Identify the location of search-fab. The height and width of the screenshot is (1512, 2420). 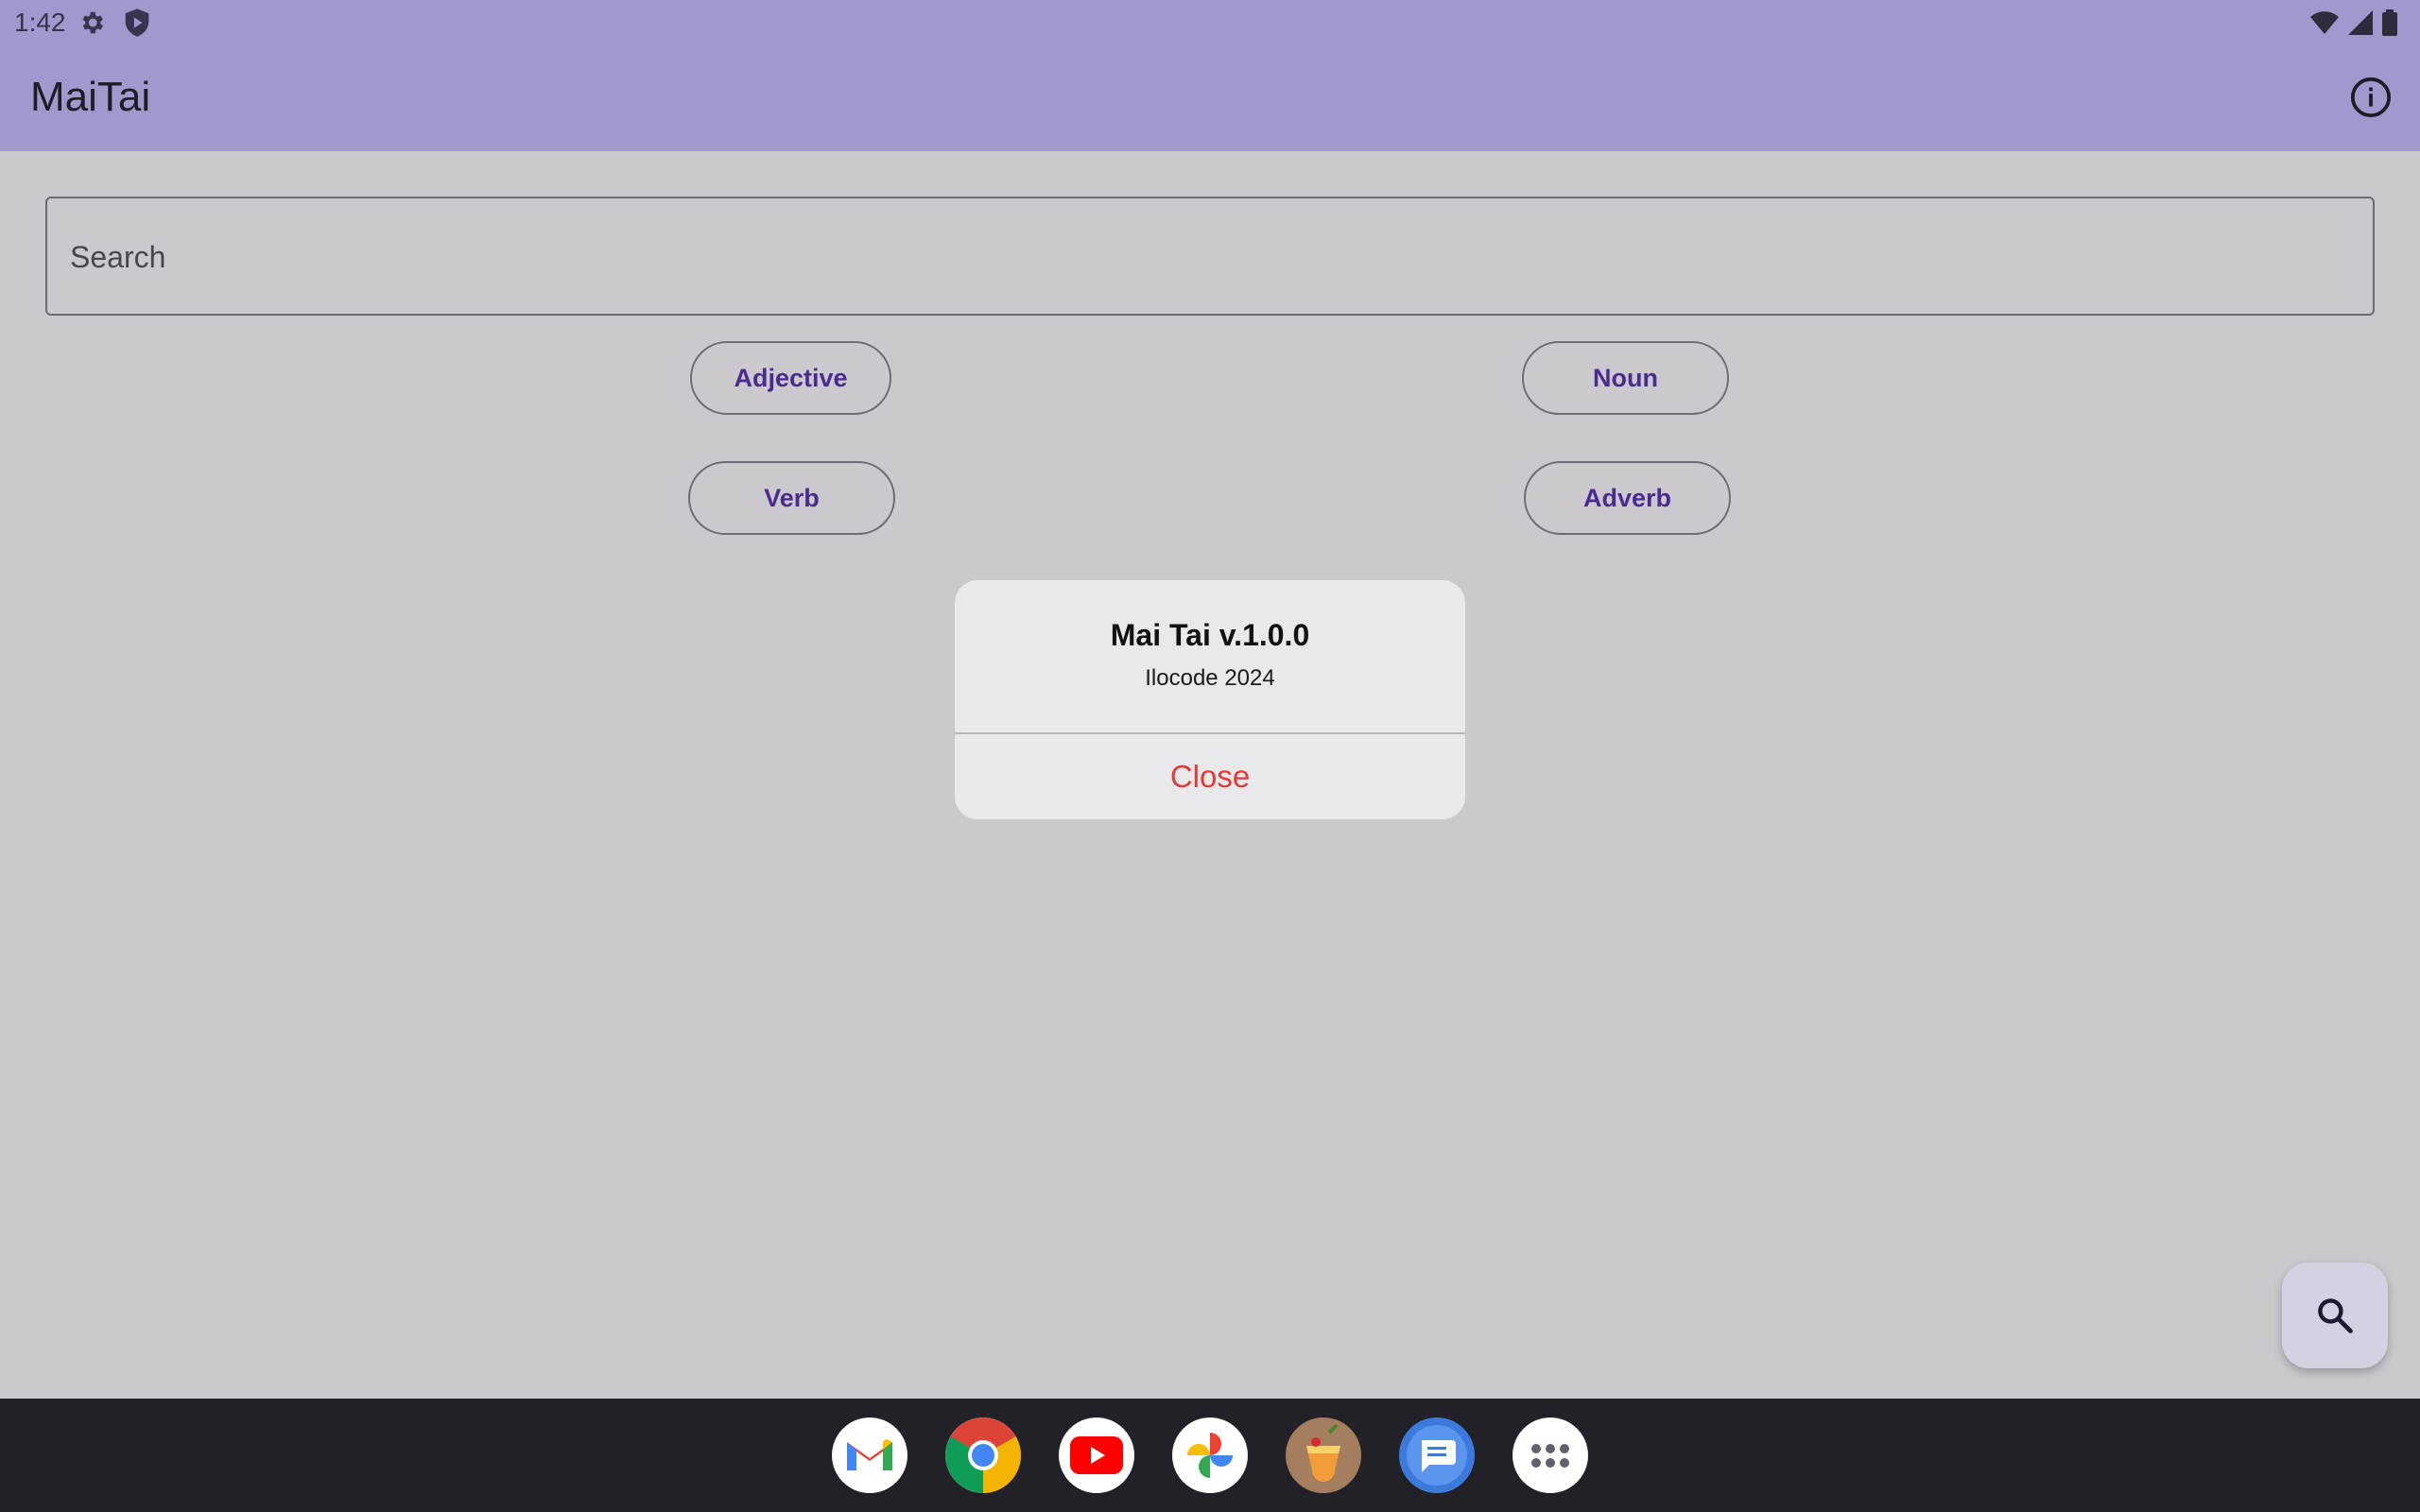
(2335, 1315).